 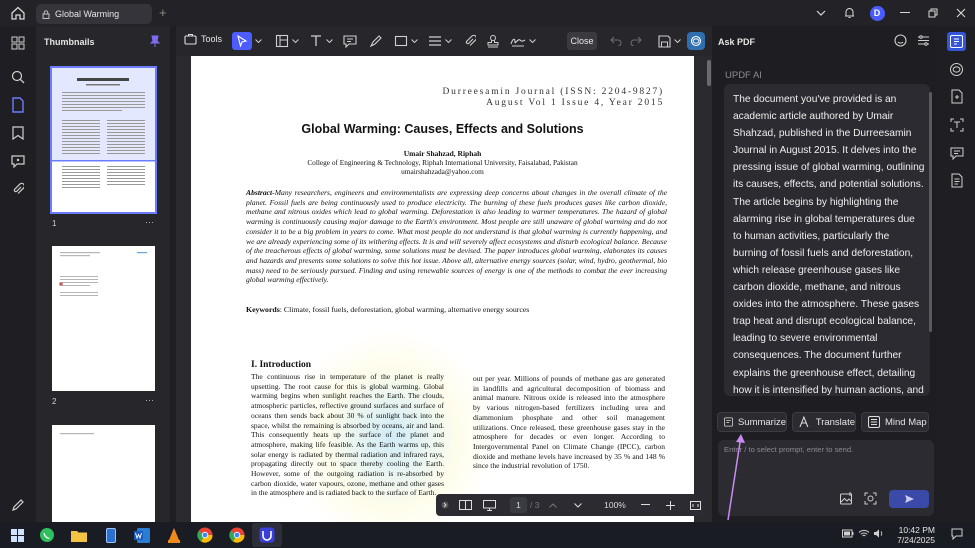 What do you see at coordinates (465, 505) in the screenshot?
I see `page-layout-icon` at bounding box center [465, 505].